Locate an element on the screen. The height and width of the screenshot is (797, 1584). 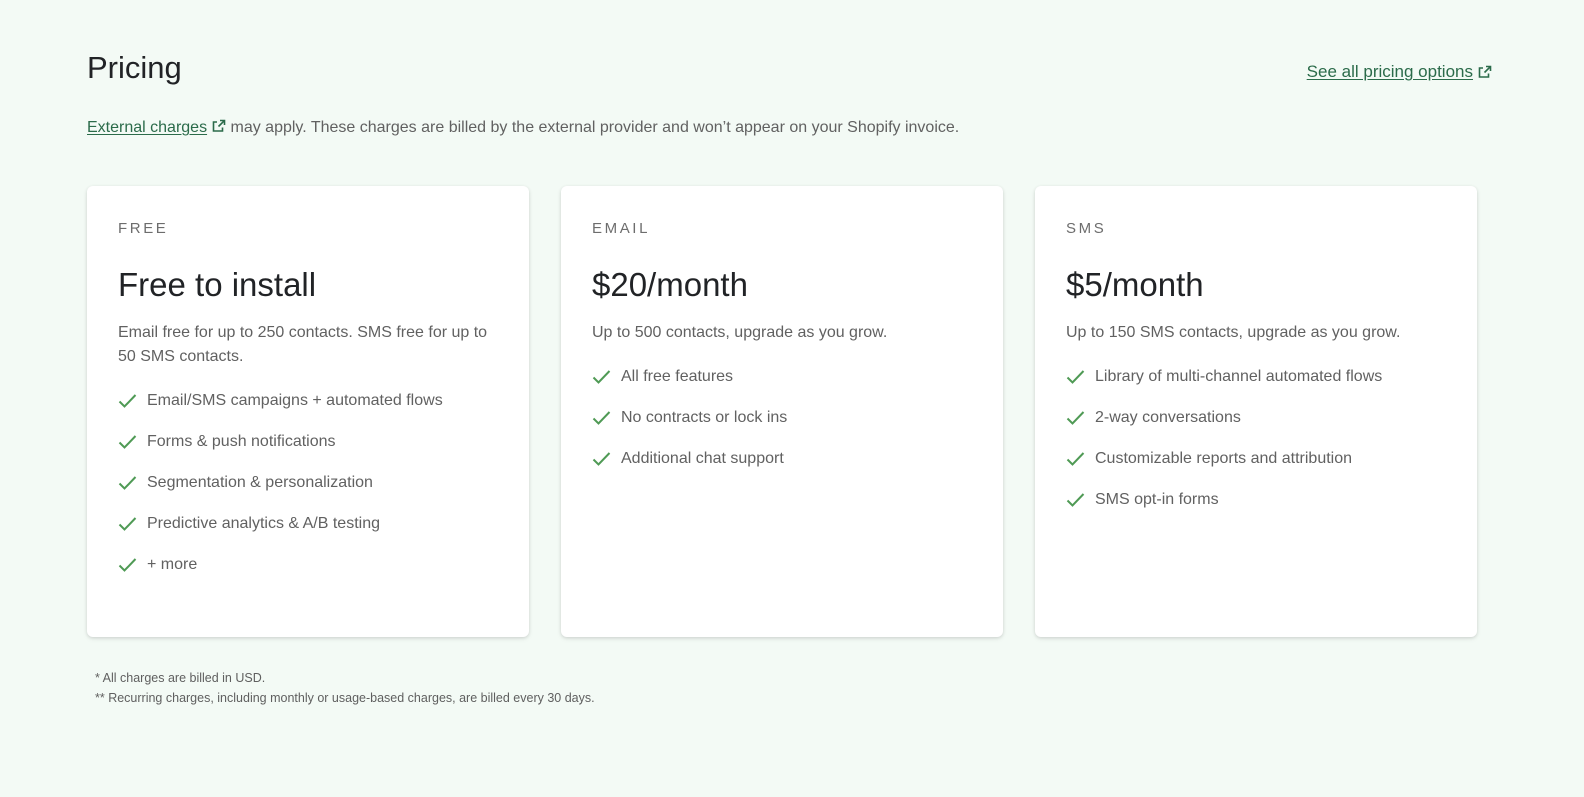
feature-item: Predictive analytics & A/B testing is located at coordinates (308, 524).